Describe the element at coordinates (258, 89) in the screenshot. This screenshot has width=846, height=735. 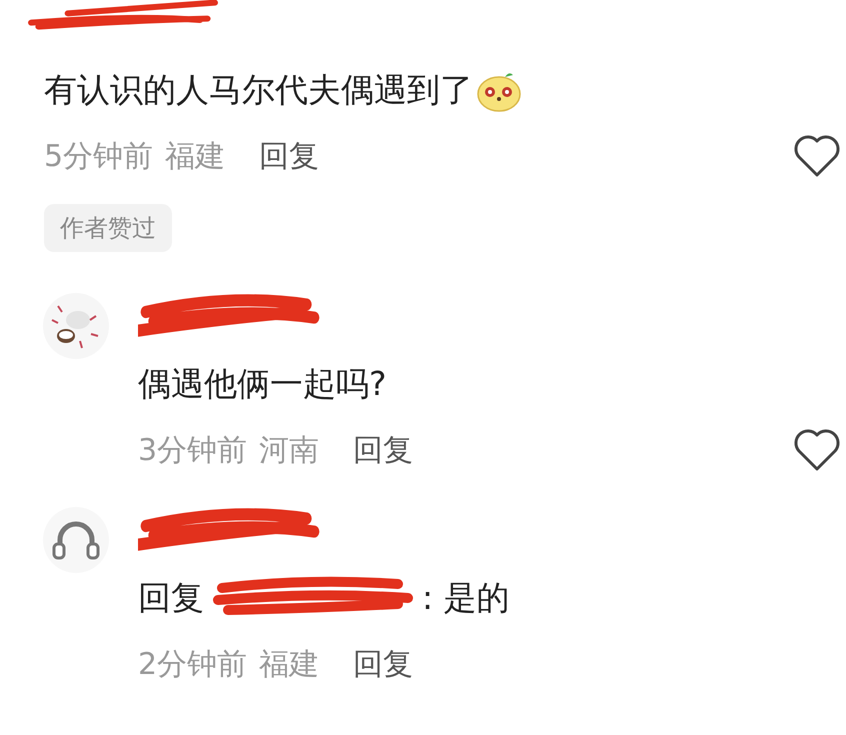
I see `comment-text: 有认识的人马尔代夫偶遇到了` at that location.